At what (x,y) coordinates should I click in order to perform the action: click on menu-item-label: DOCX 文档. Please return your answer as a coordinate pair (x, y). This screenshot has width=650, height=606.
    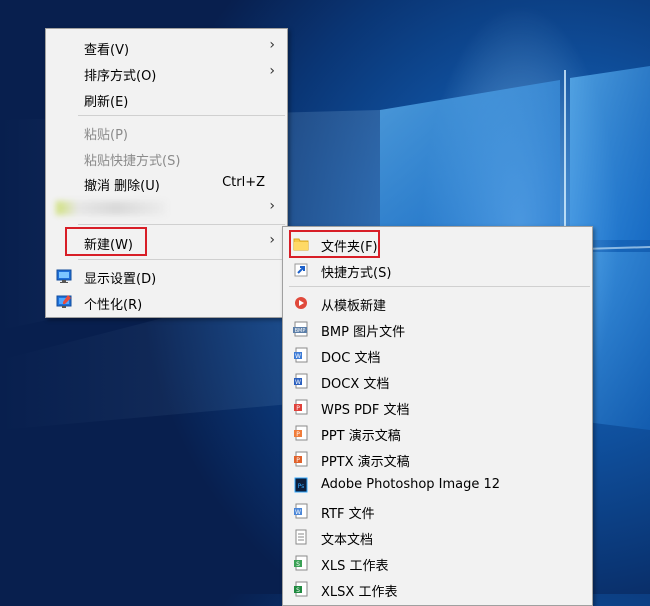
    Looking at the image, I should click on (355, 384).